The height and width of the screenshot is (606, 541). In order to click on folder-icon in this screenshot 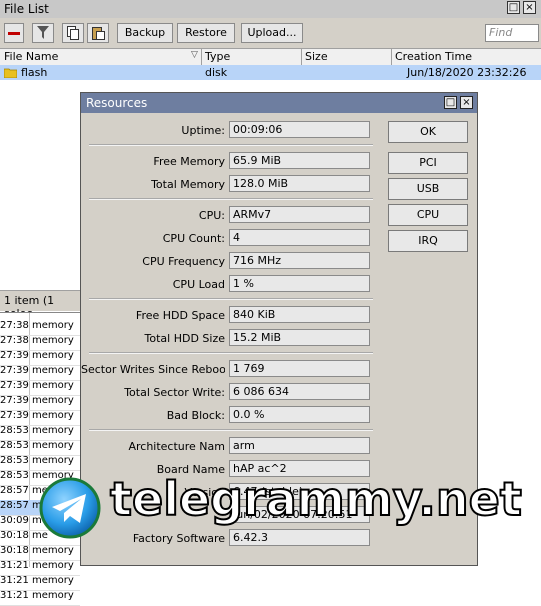, I will do `click(10, 74)`.